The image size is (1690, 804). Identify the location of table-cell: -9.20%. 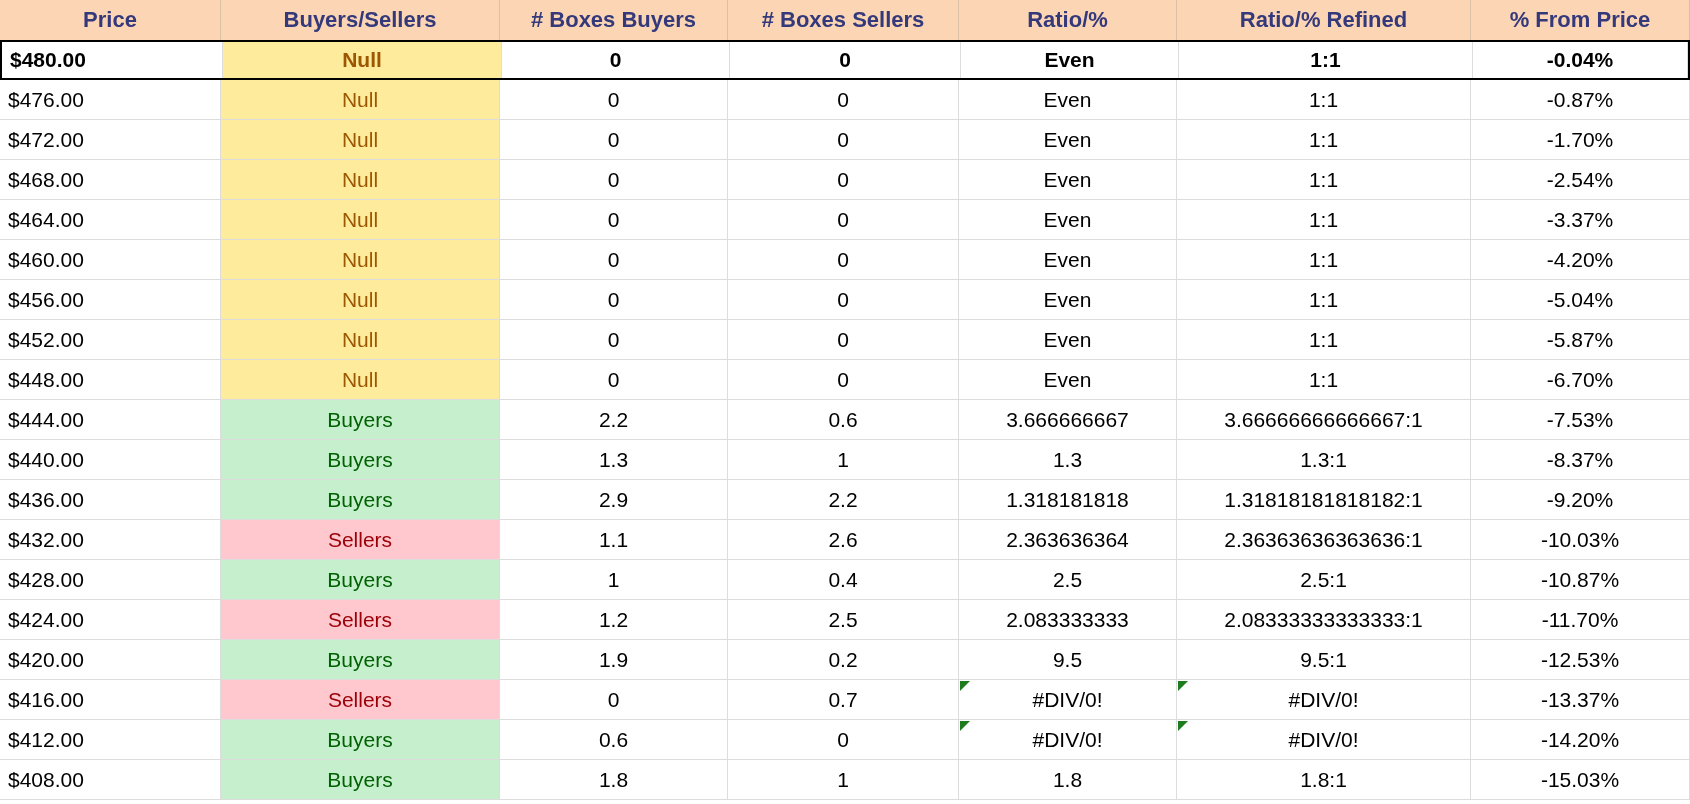
(1580, 499).